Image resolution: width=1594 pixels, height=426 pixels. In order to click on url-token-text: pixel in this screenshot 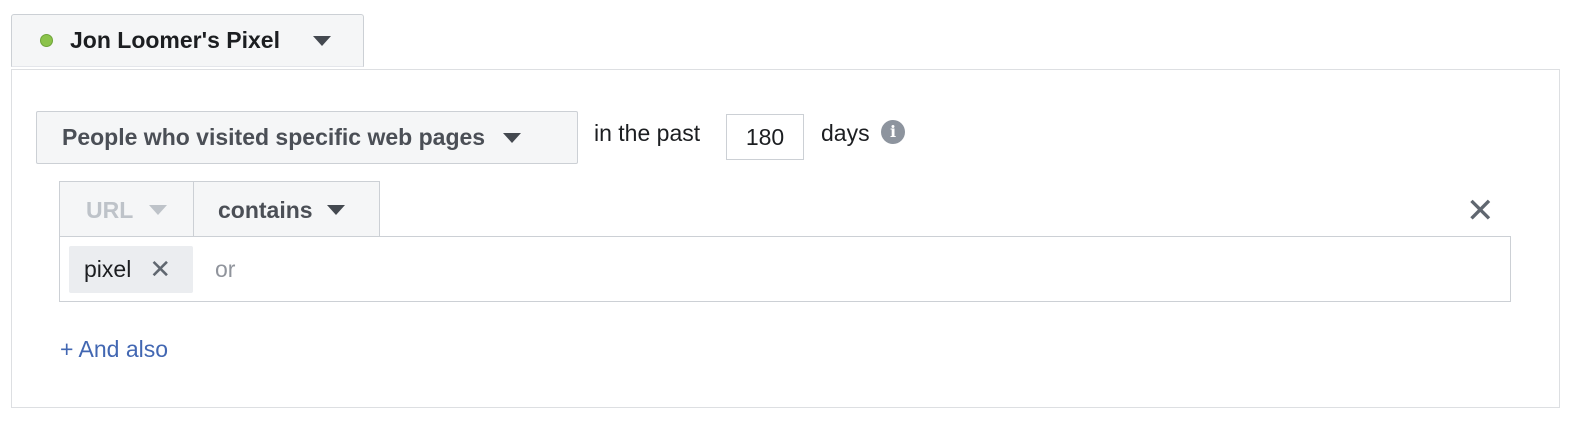, I will do `click(108, 268)`.